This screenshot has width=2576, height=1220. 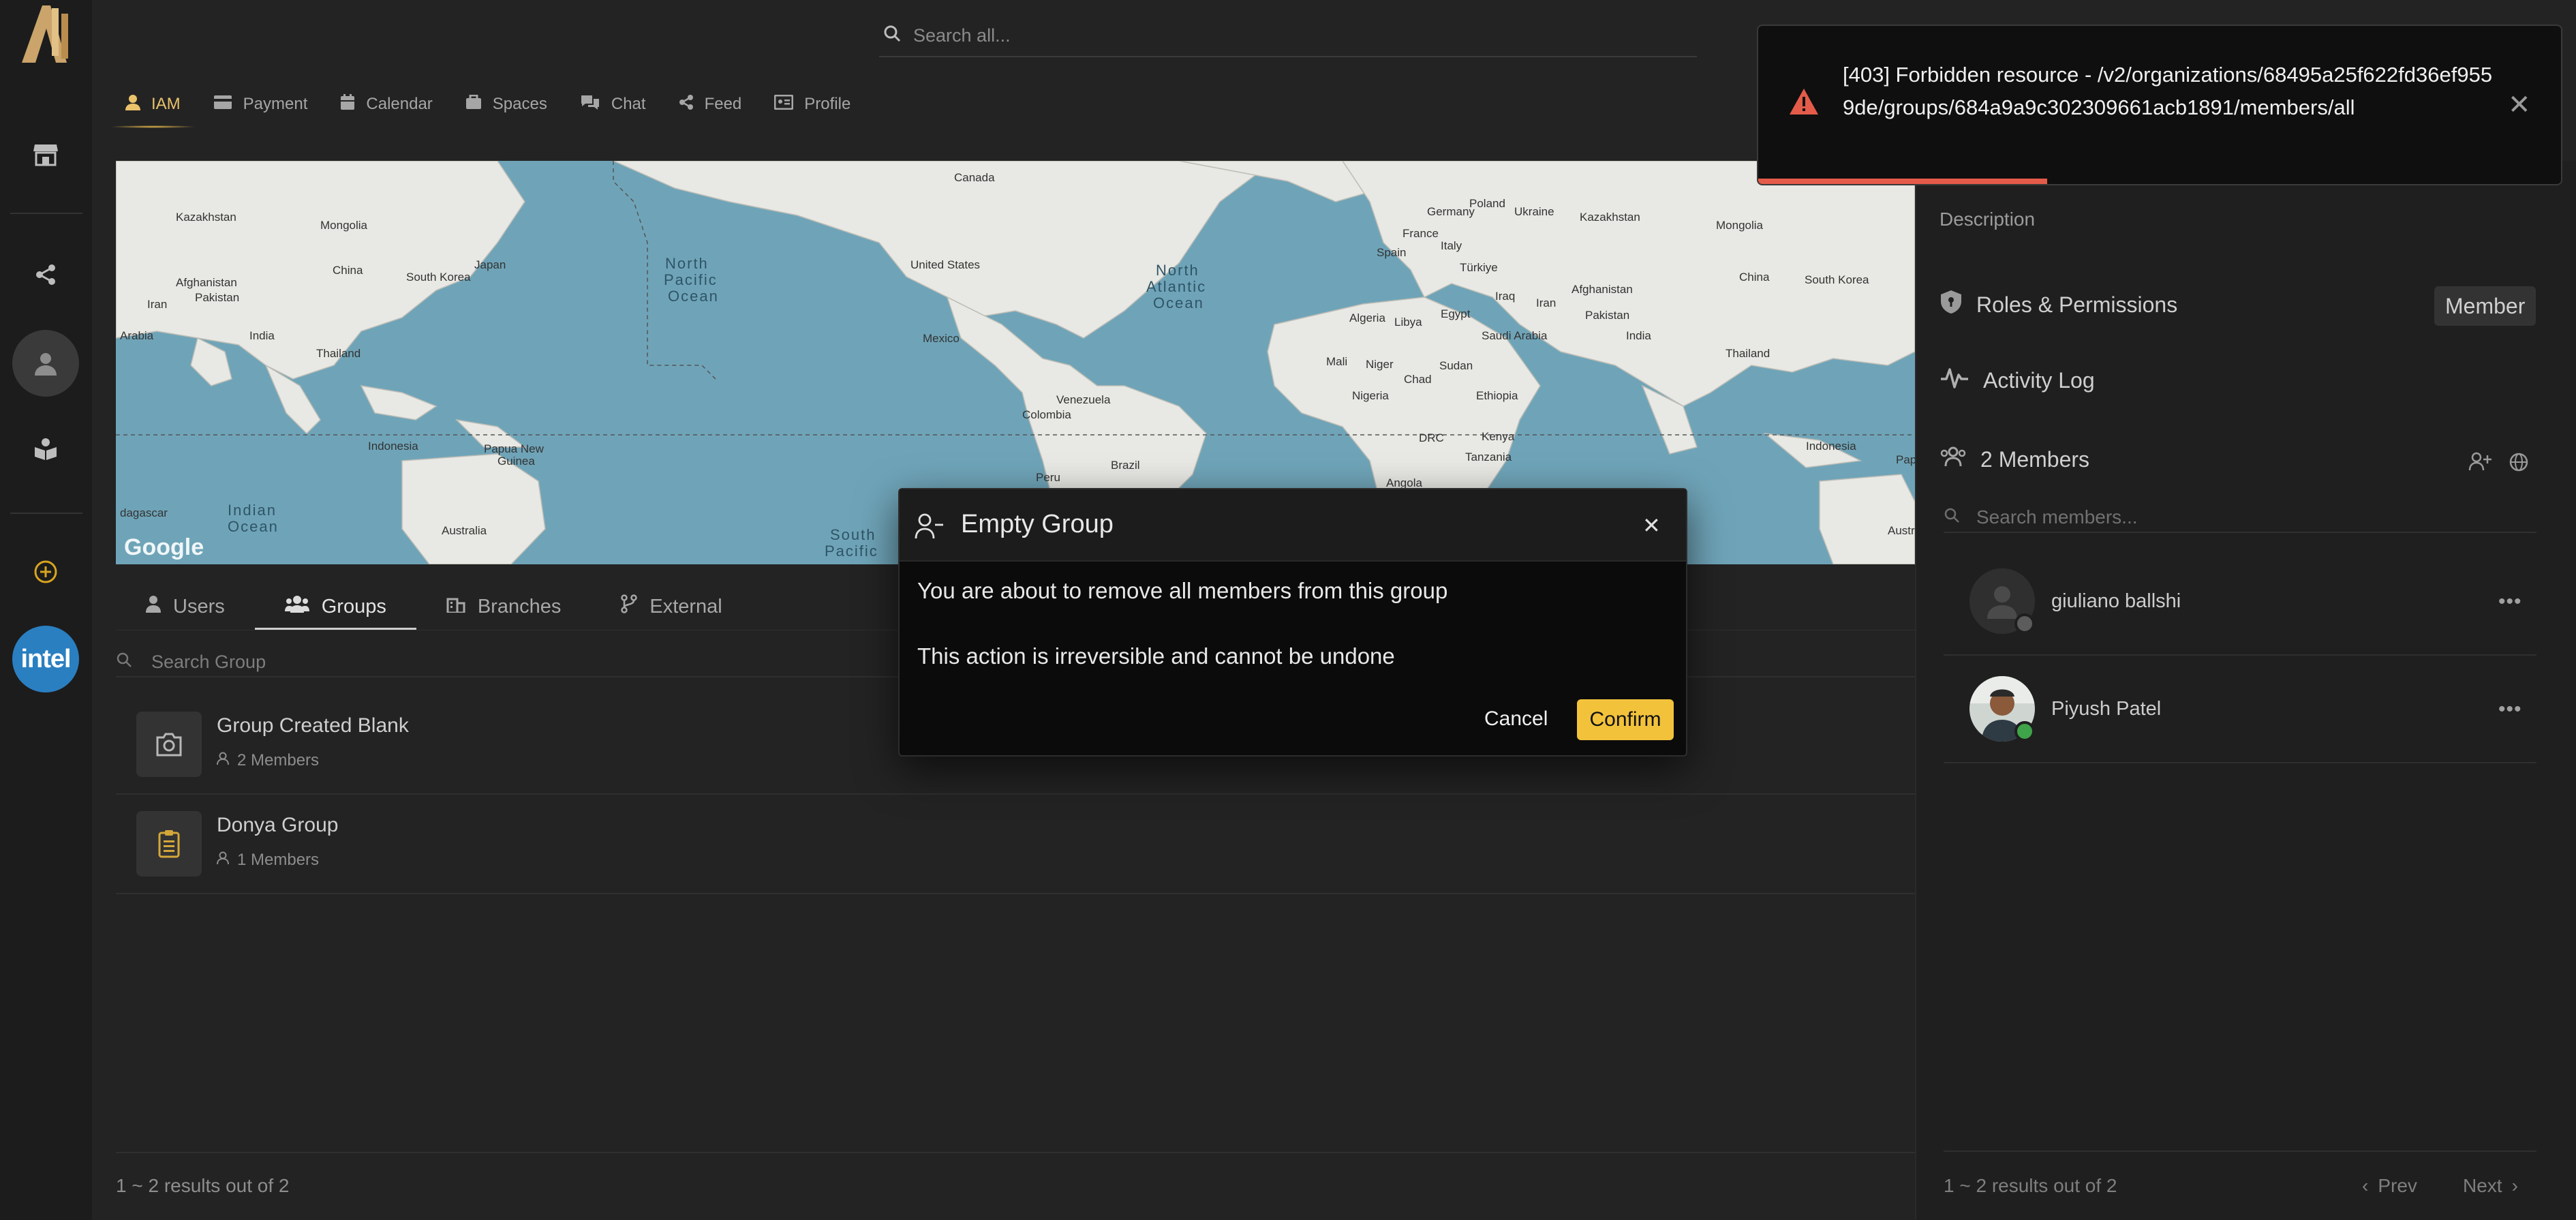 I want to click on tab-label: Chat, so click(x=628, y=104).